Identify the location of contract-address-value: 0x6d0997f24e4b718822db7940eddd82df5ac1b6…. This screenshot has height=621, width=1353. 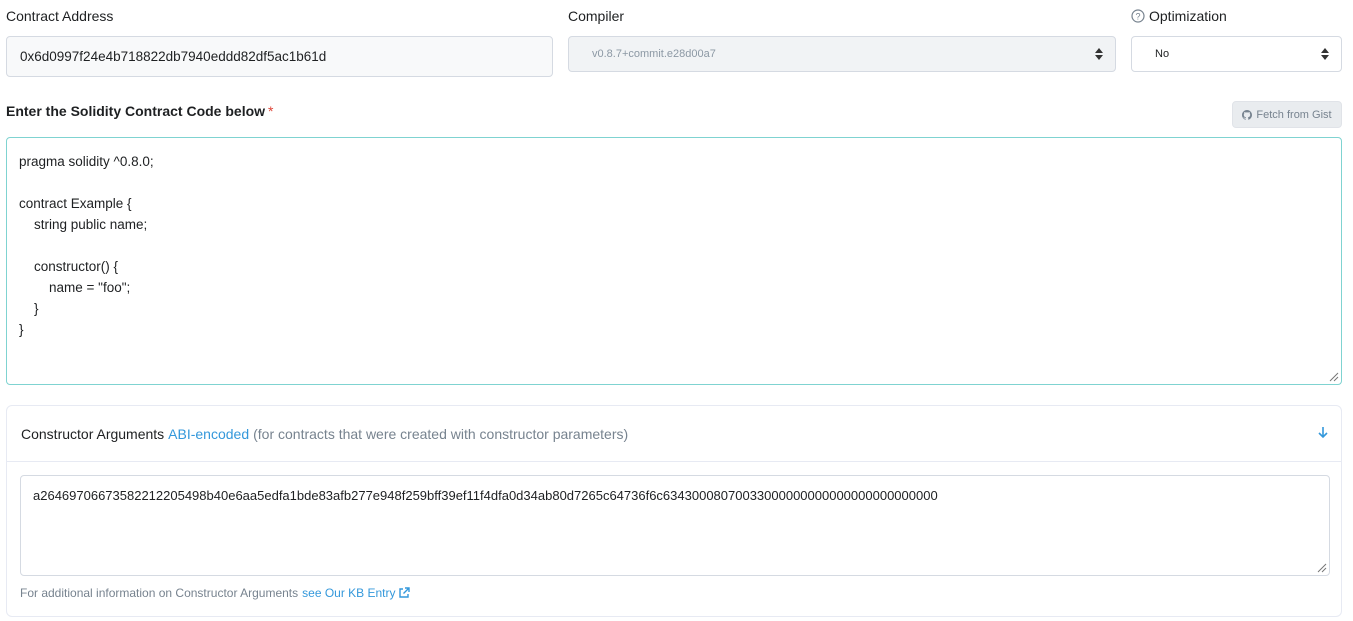
(173, 56).